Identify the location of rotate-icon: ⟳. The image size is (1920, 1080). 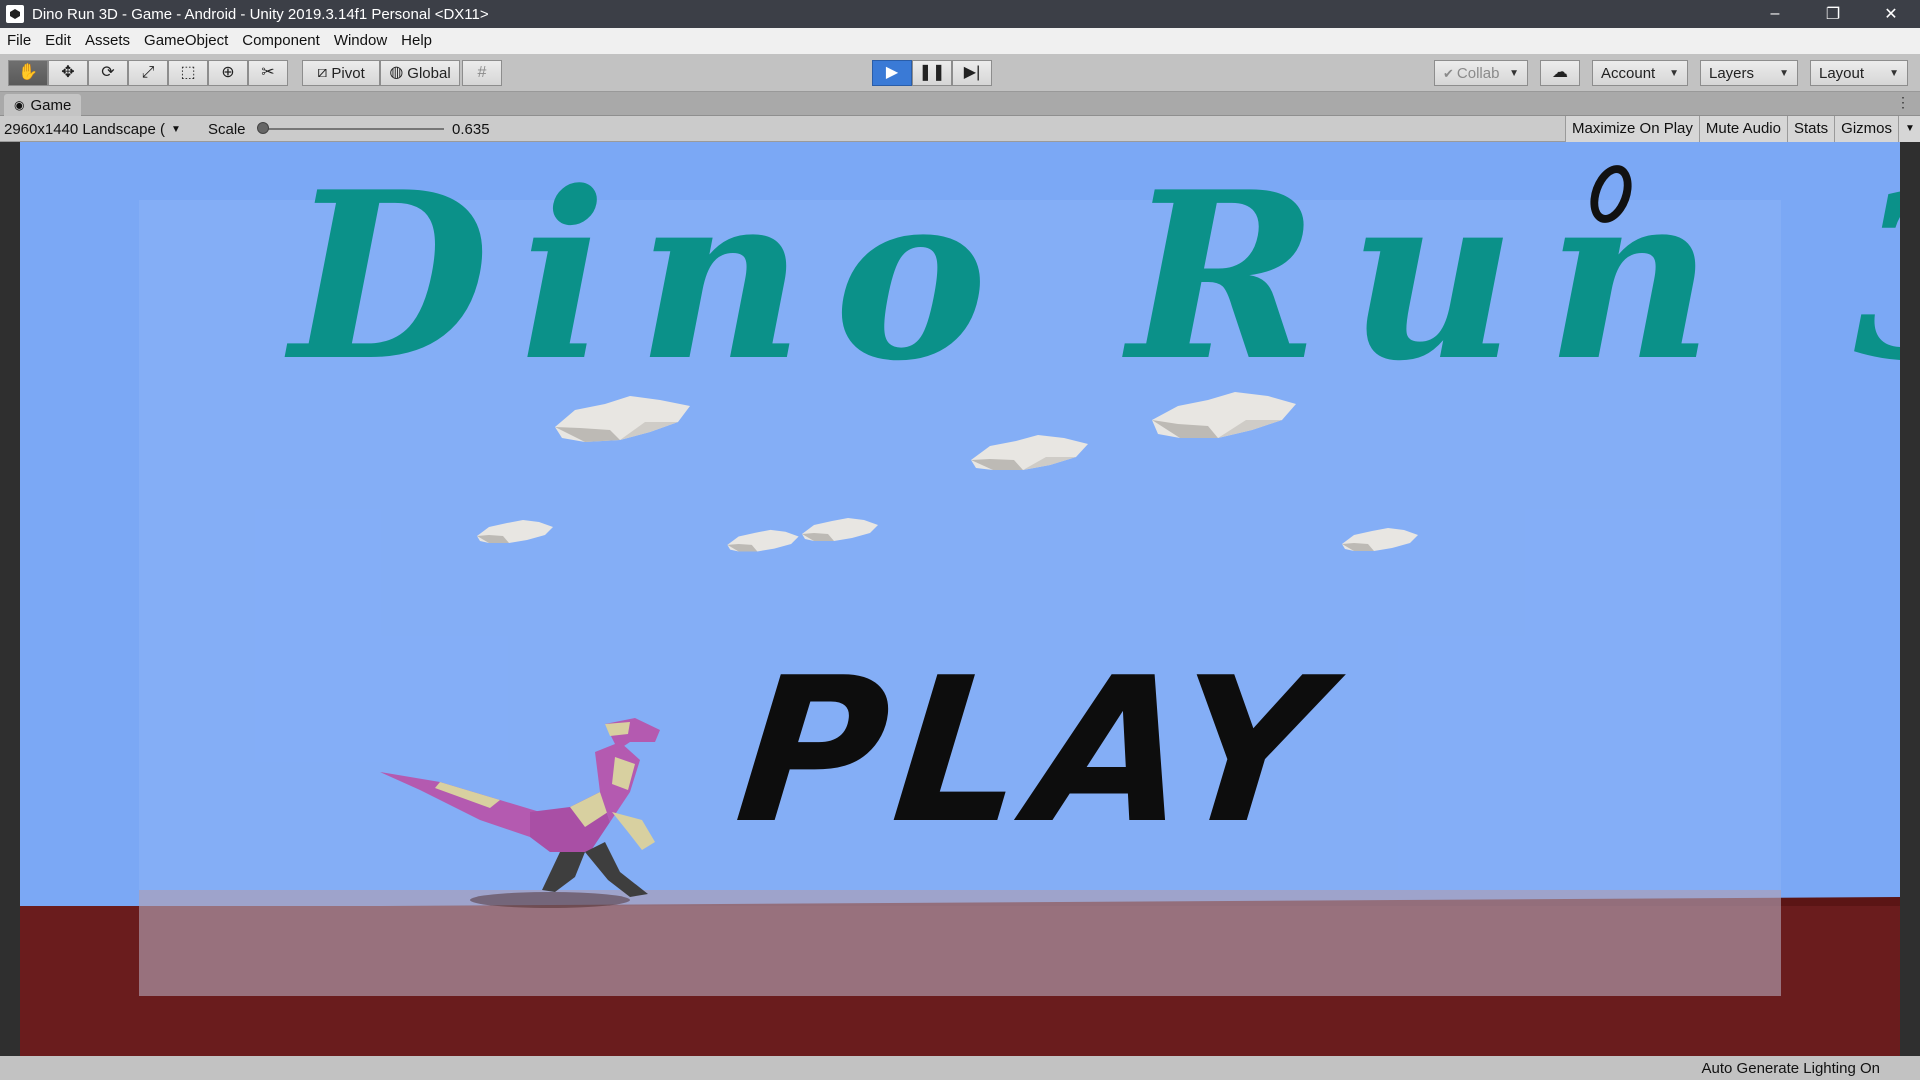
(108, 72).